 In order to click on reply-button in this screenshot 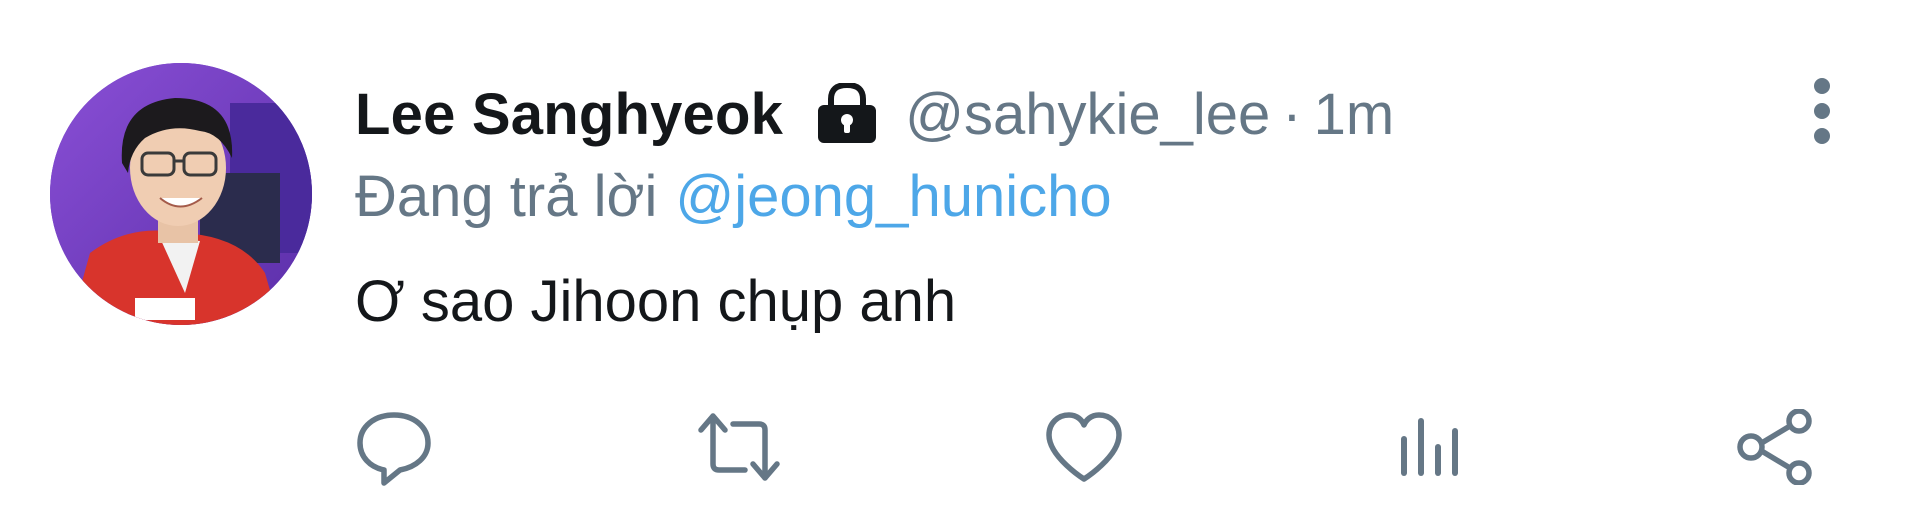, I will do `click(394, 447)`.